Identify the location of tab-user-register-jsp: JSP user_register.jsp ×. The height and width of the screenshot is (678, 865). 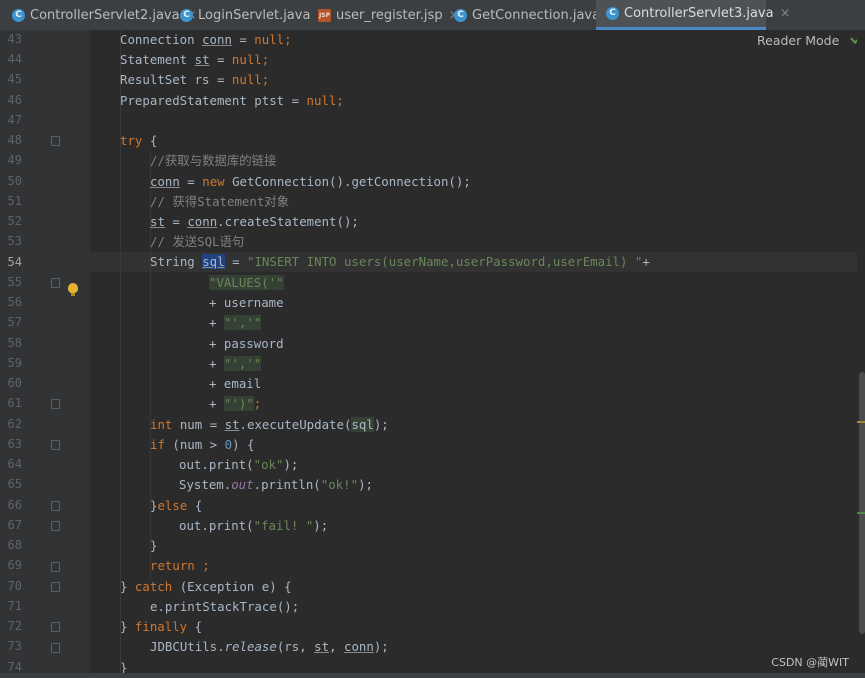
(383, 15).